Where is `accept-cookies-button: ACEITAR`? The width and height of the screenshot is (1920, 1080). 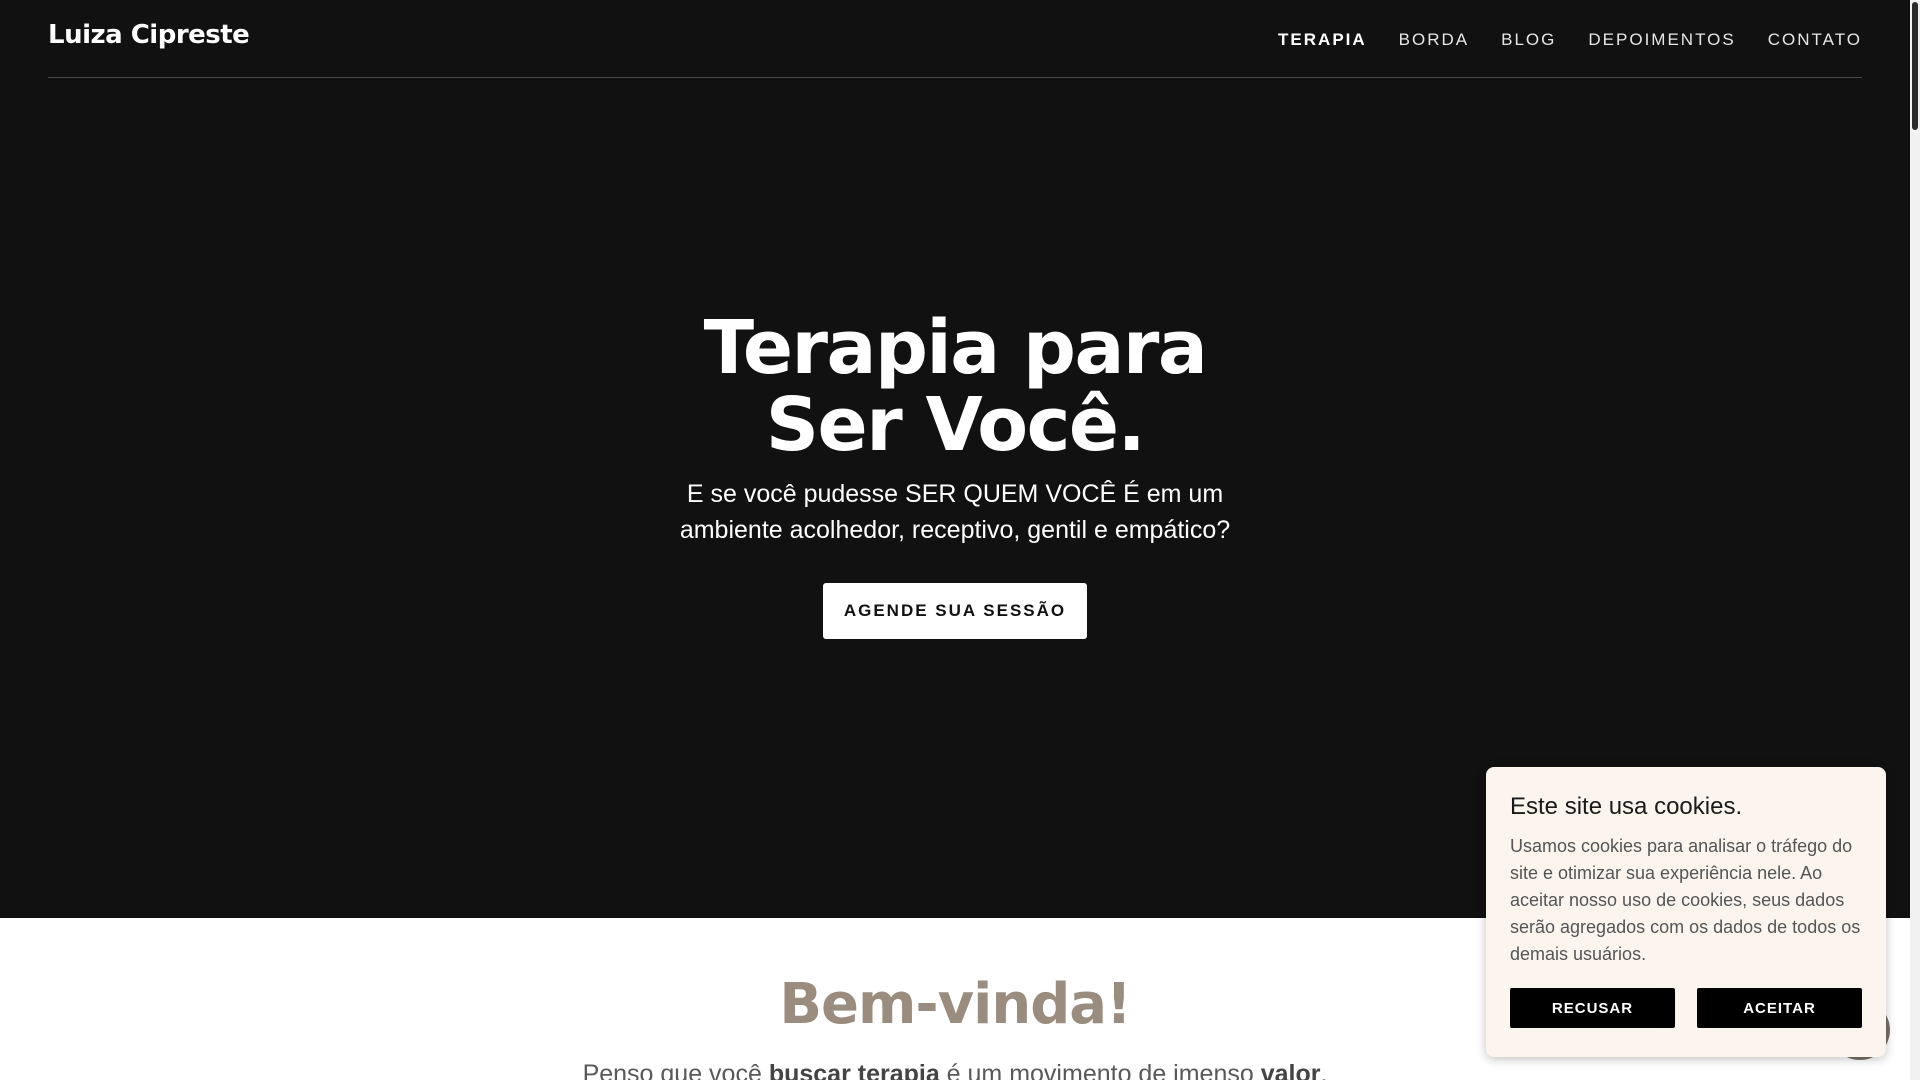
accept-cookies-button: ACEITAR is located at coordinates (1779, 1008).